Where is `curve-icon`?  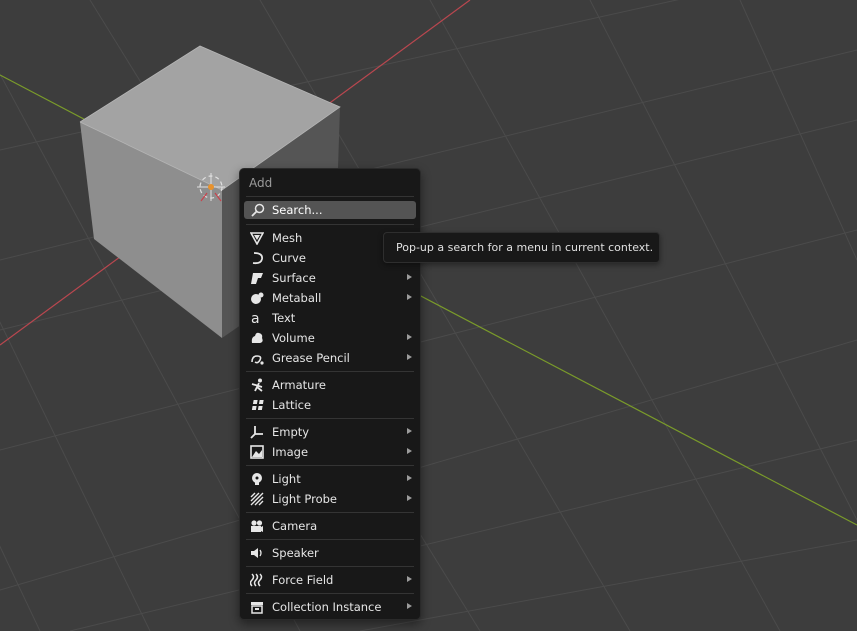 curve-icon is located at coordinates (257, 258).